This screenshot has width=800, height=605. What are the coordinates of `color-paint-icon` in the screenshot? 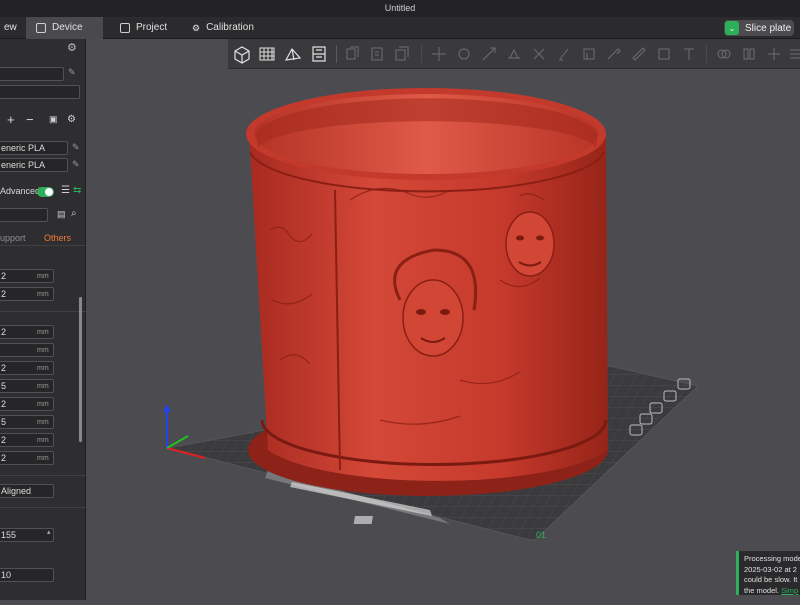 It's located at (614, 54).